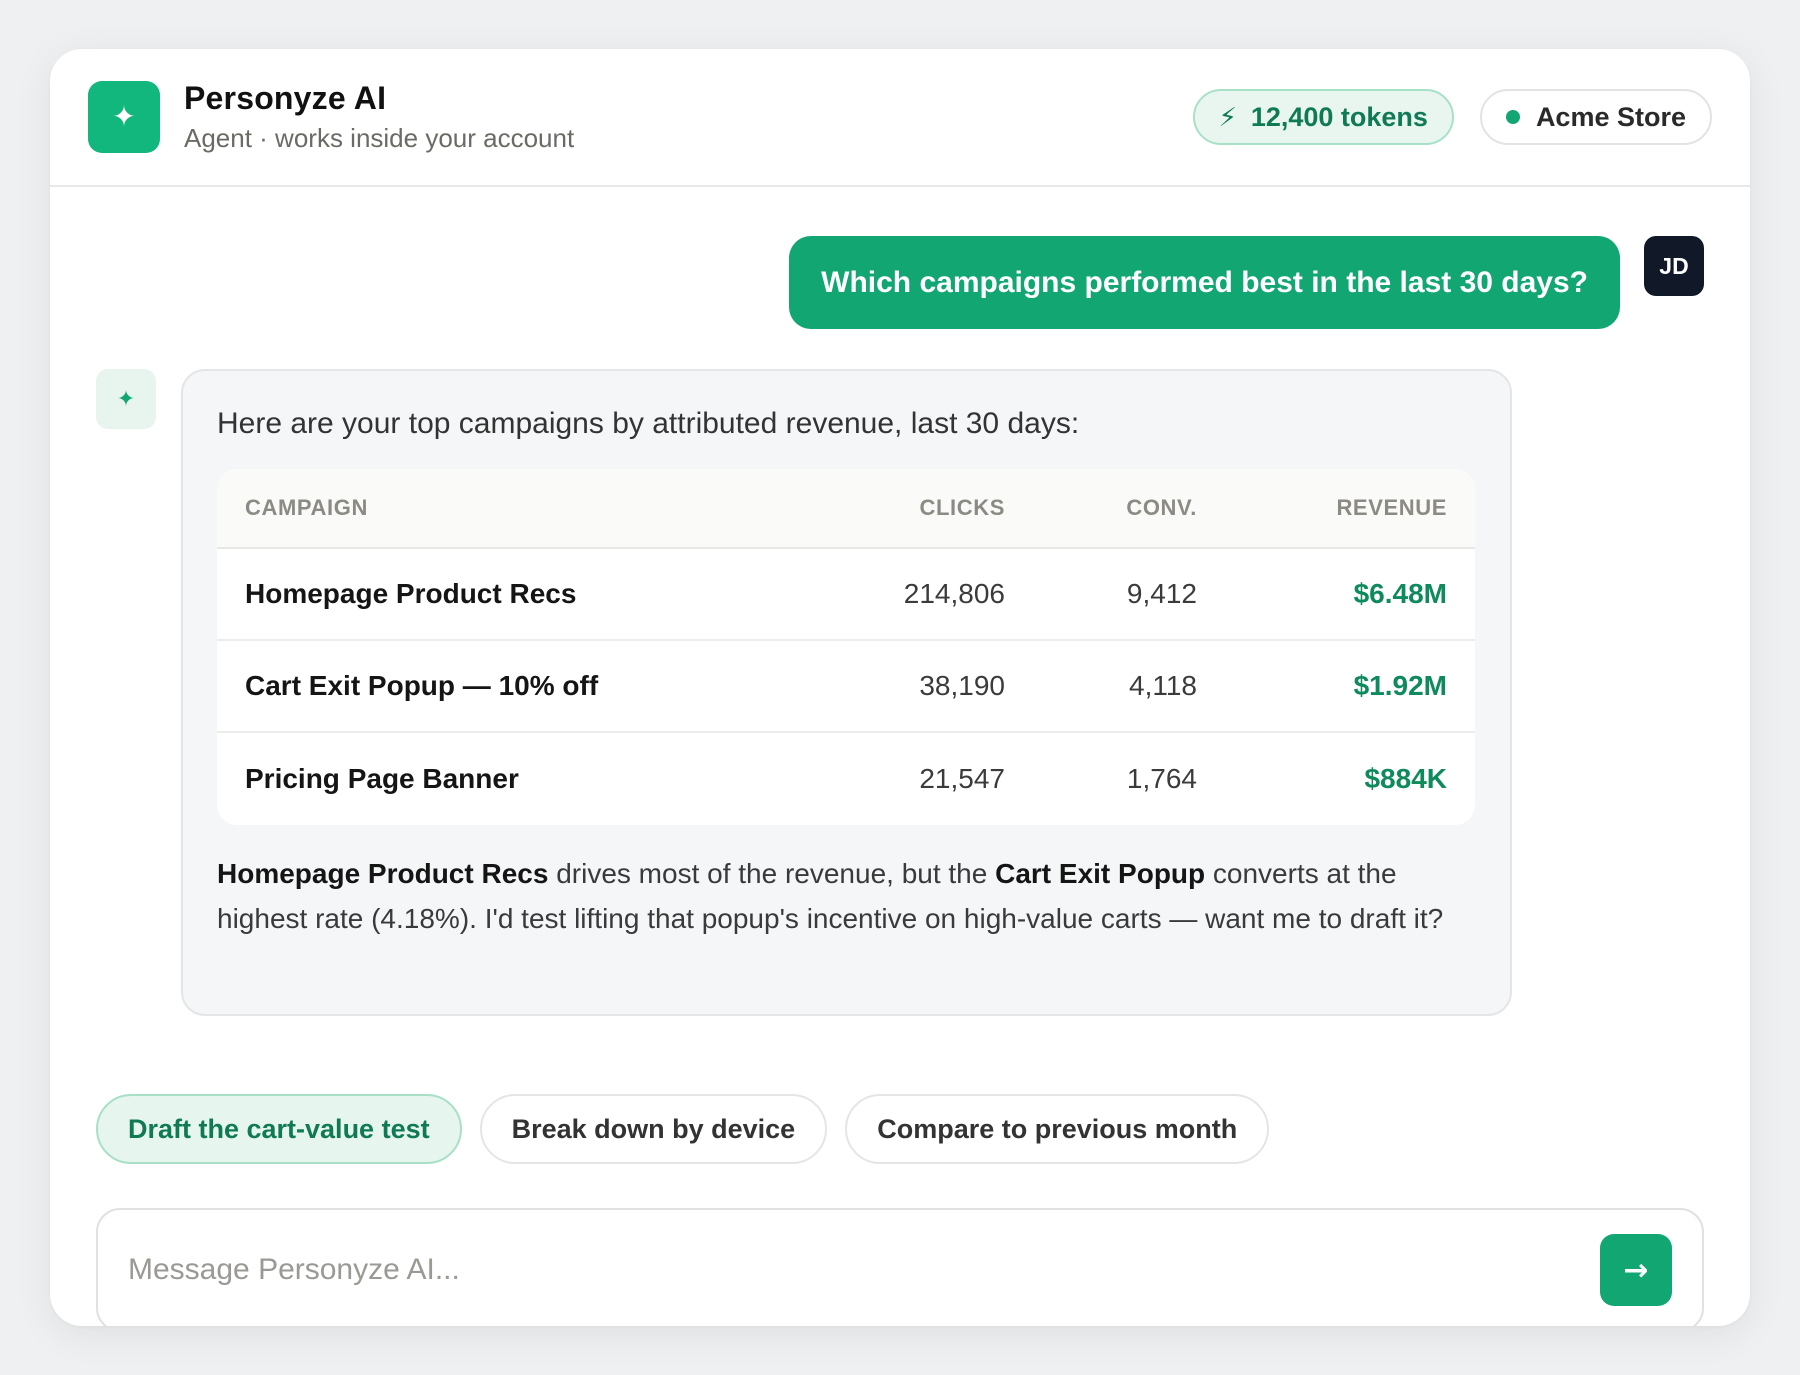  What do you see at coordinates (846, 779) in the screenshot?
I see `table-row: Pricing Page Banner 21,547 1,764 $884K` at bounding box center [846, 779].